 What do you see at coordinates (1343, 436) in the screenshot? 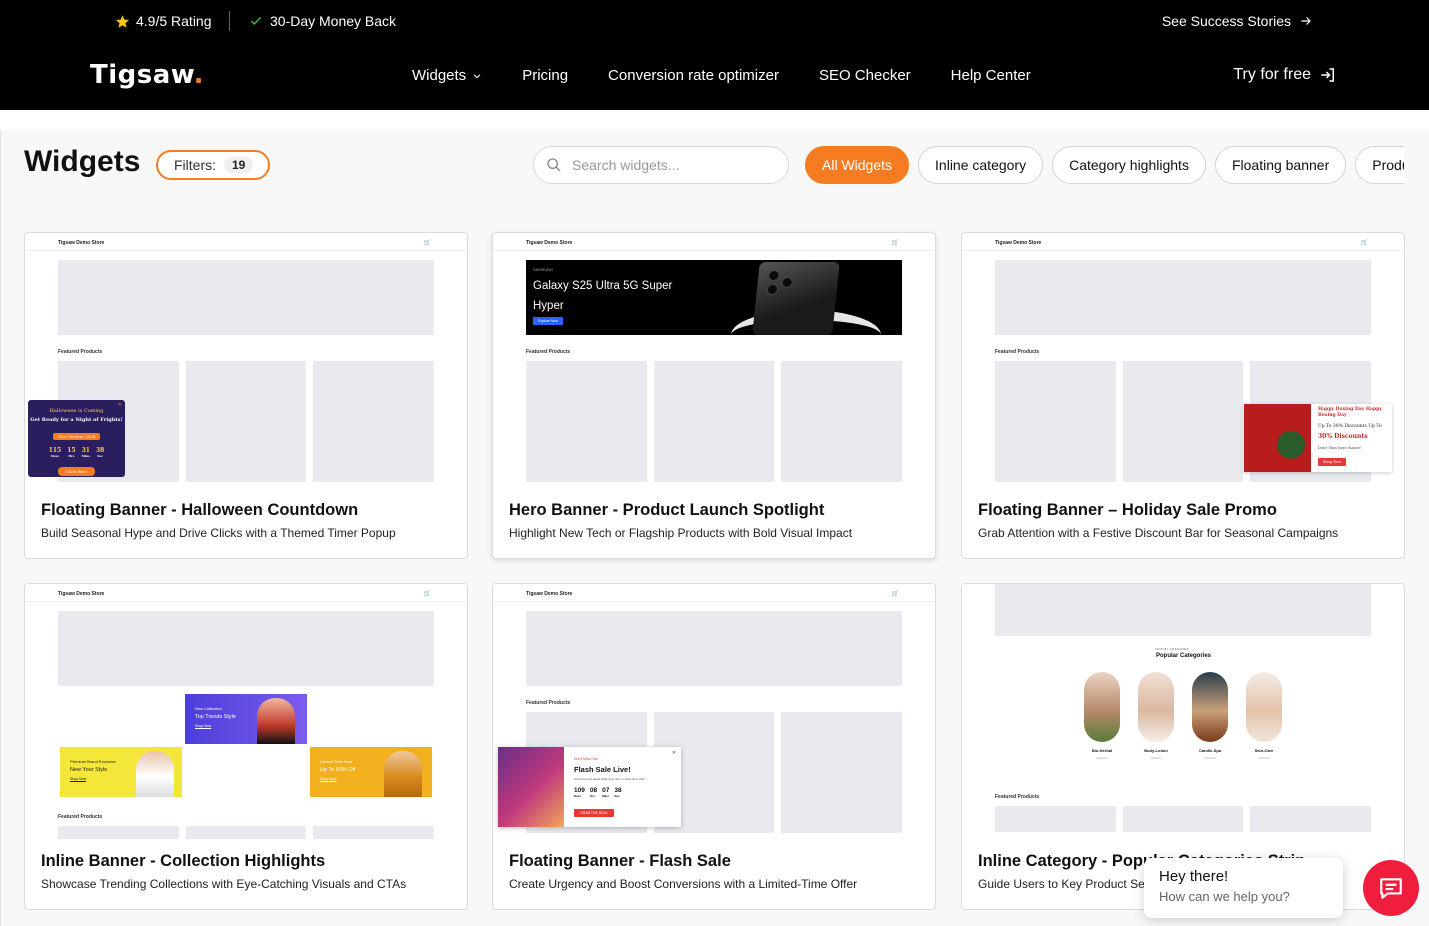
I see `holiday-discount: 30% Discounts` at bounding box center [1343, 436].